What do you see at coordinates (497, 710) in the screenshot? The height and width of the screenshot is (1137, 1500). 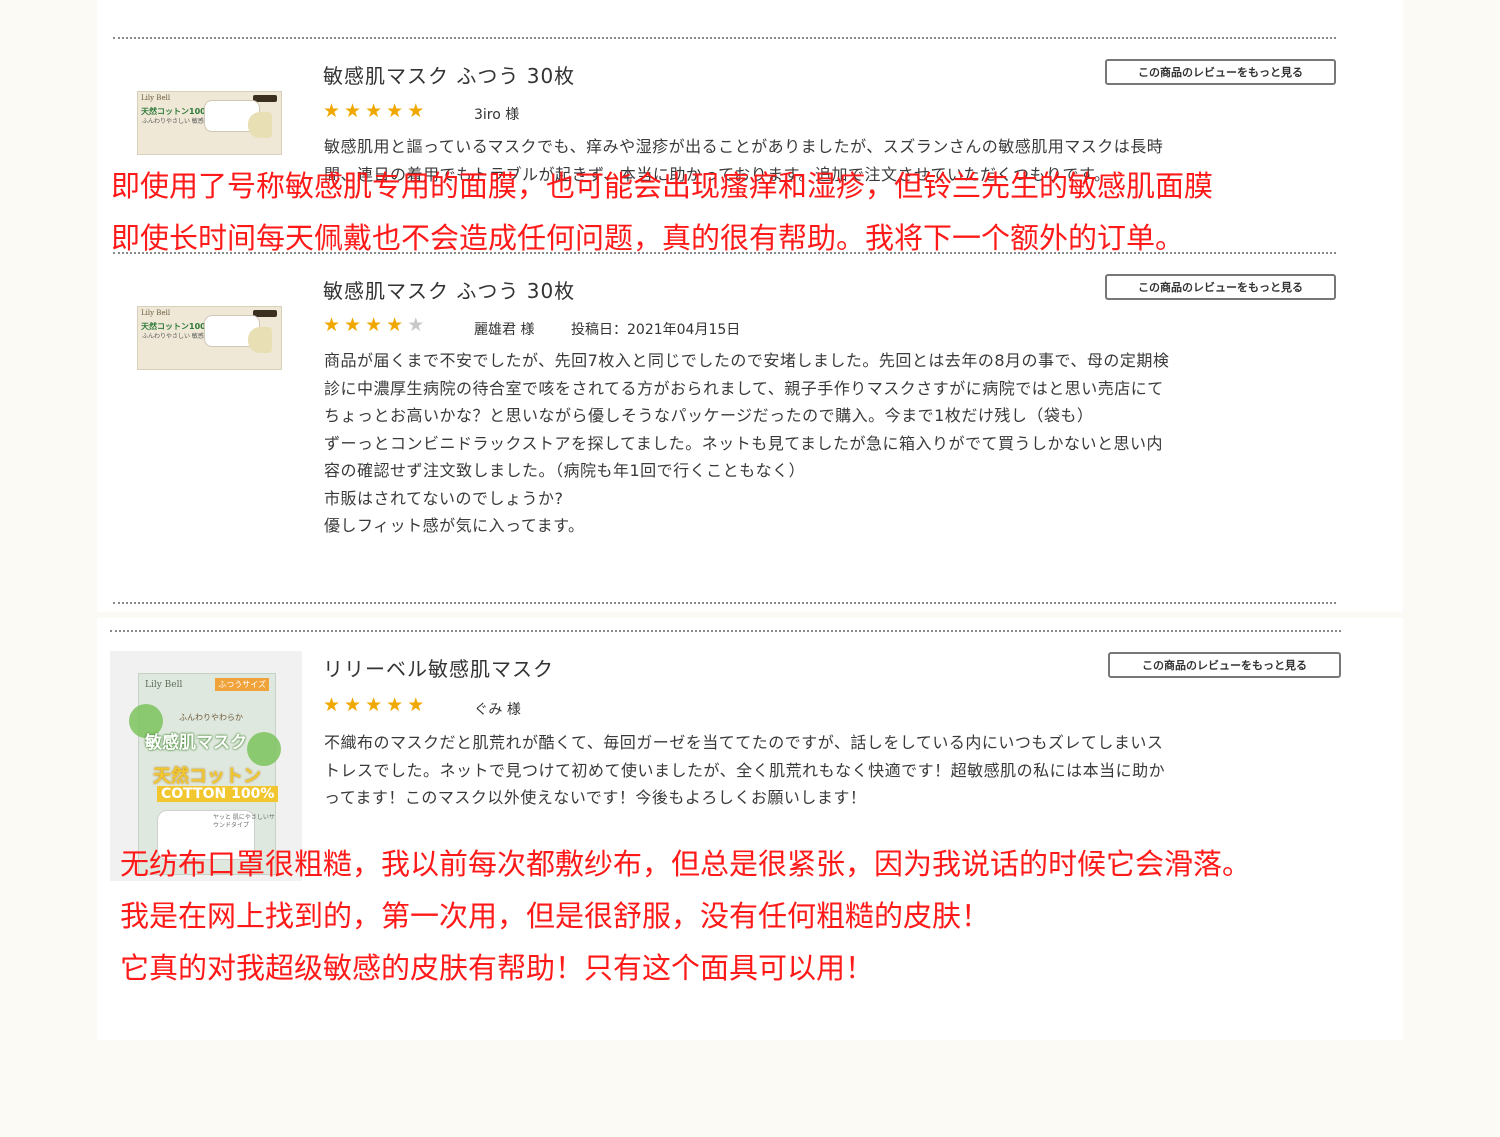 I see `reviewer-name: ぐみ 様` at bounding box center [497, 710].